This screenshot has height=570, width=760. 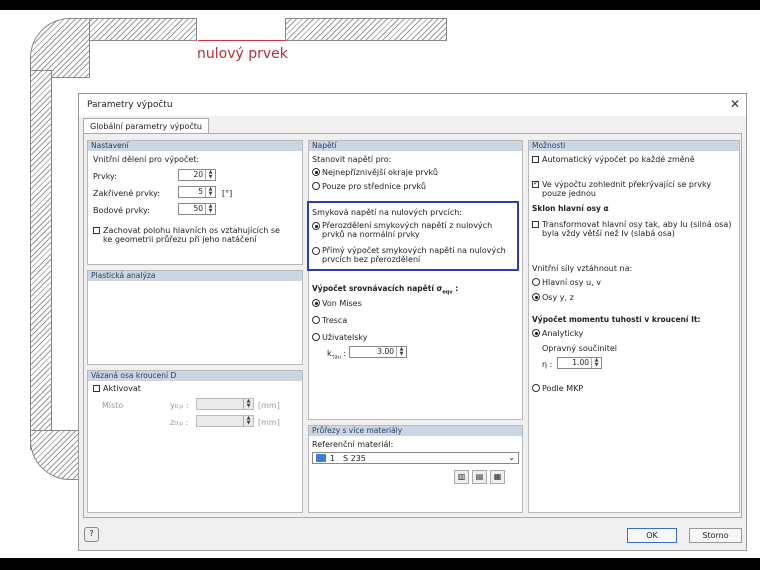 I want to click on eta-value: 1.00, so click(x=580, y=362).